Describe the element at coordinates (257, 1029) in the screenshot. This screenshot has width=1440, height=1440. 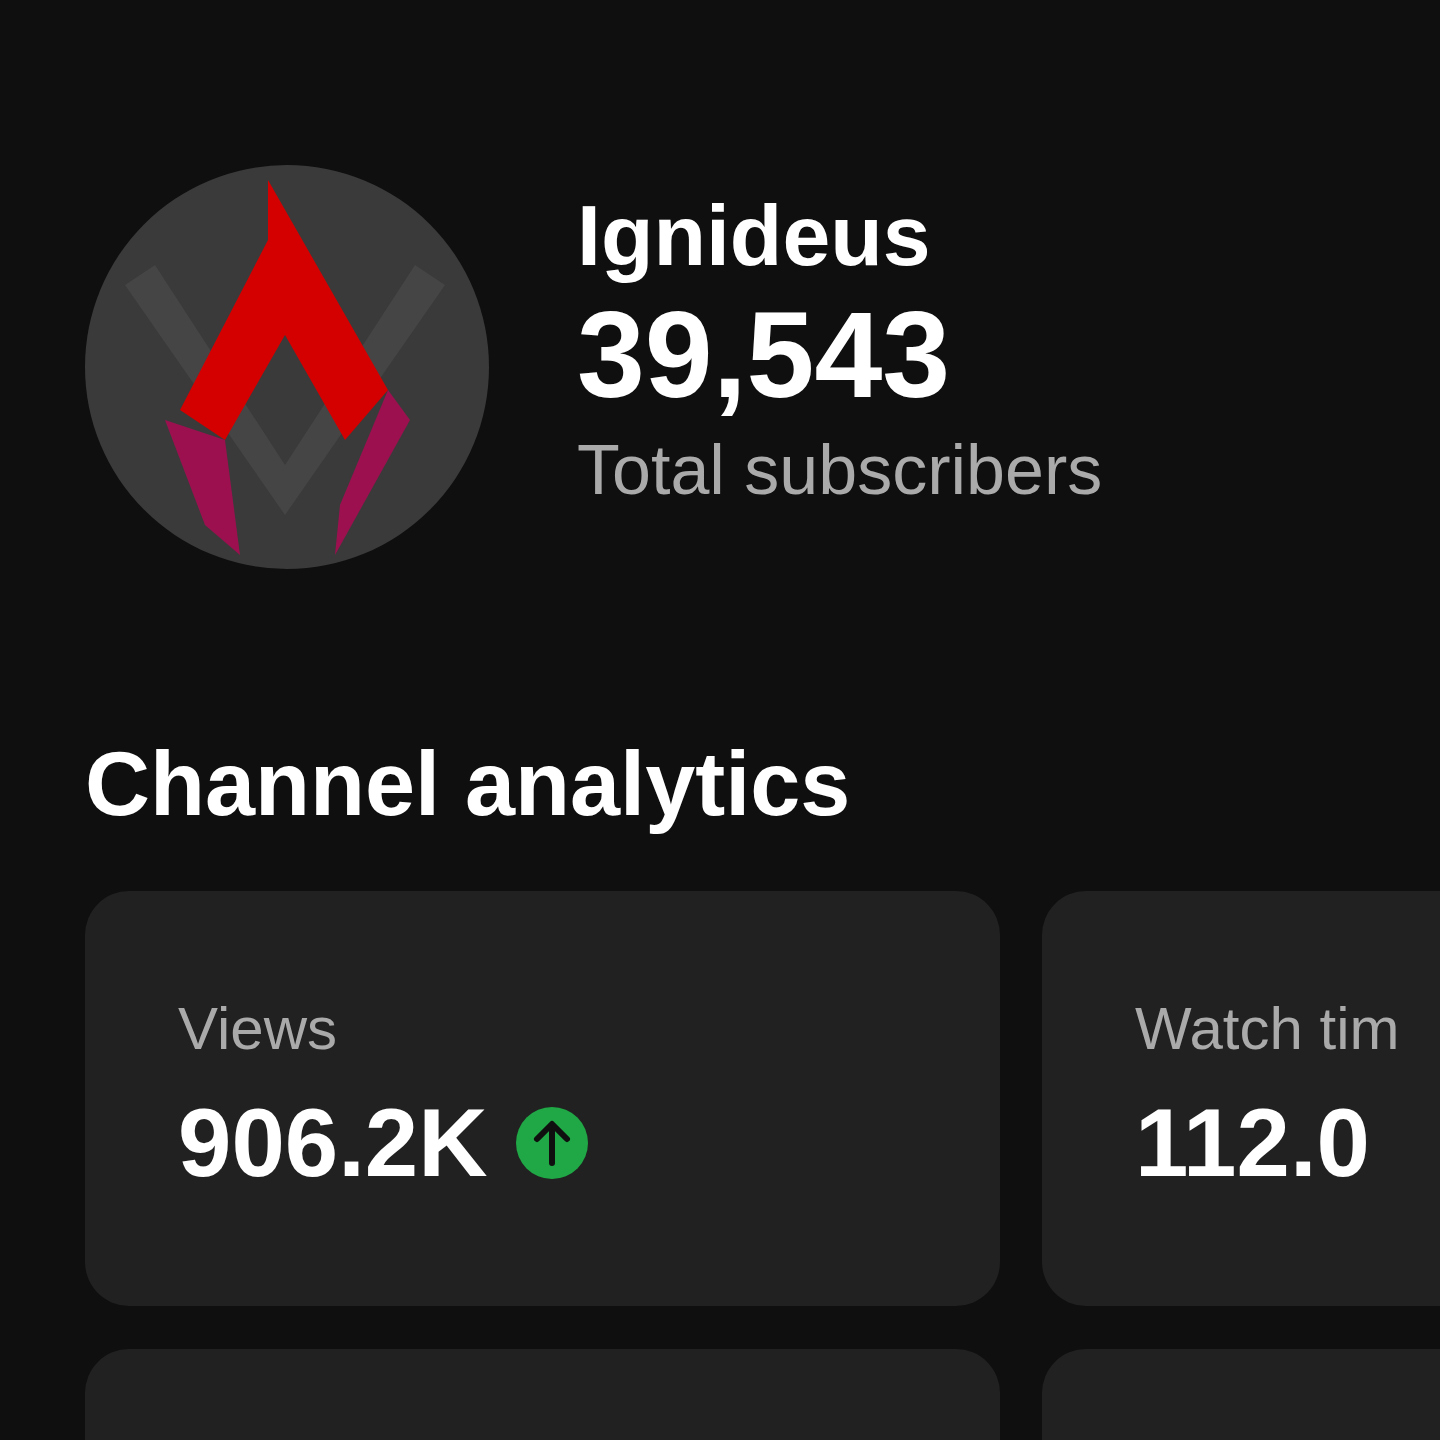
I see `stat-label: Views` at that location.